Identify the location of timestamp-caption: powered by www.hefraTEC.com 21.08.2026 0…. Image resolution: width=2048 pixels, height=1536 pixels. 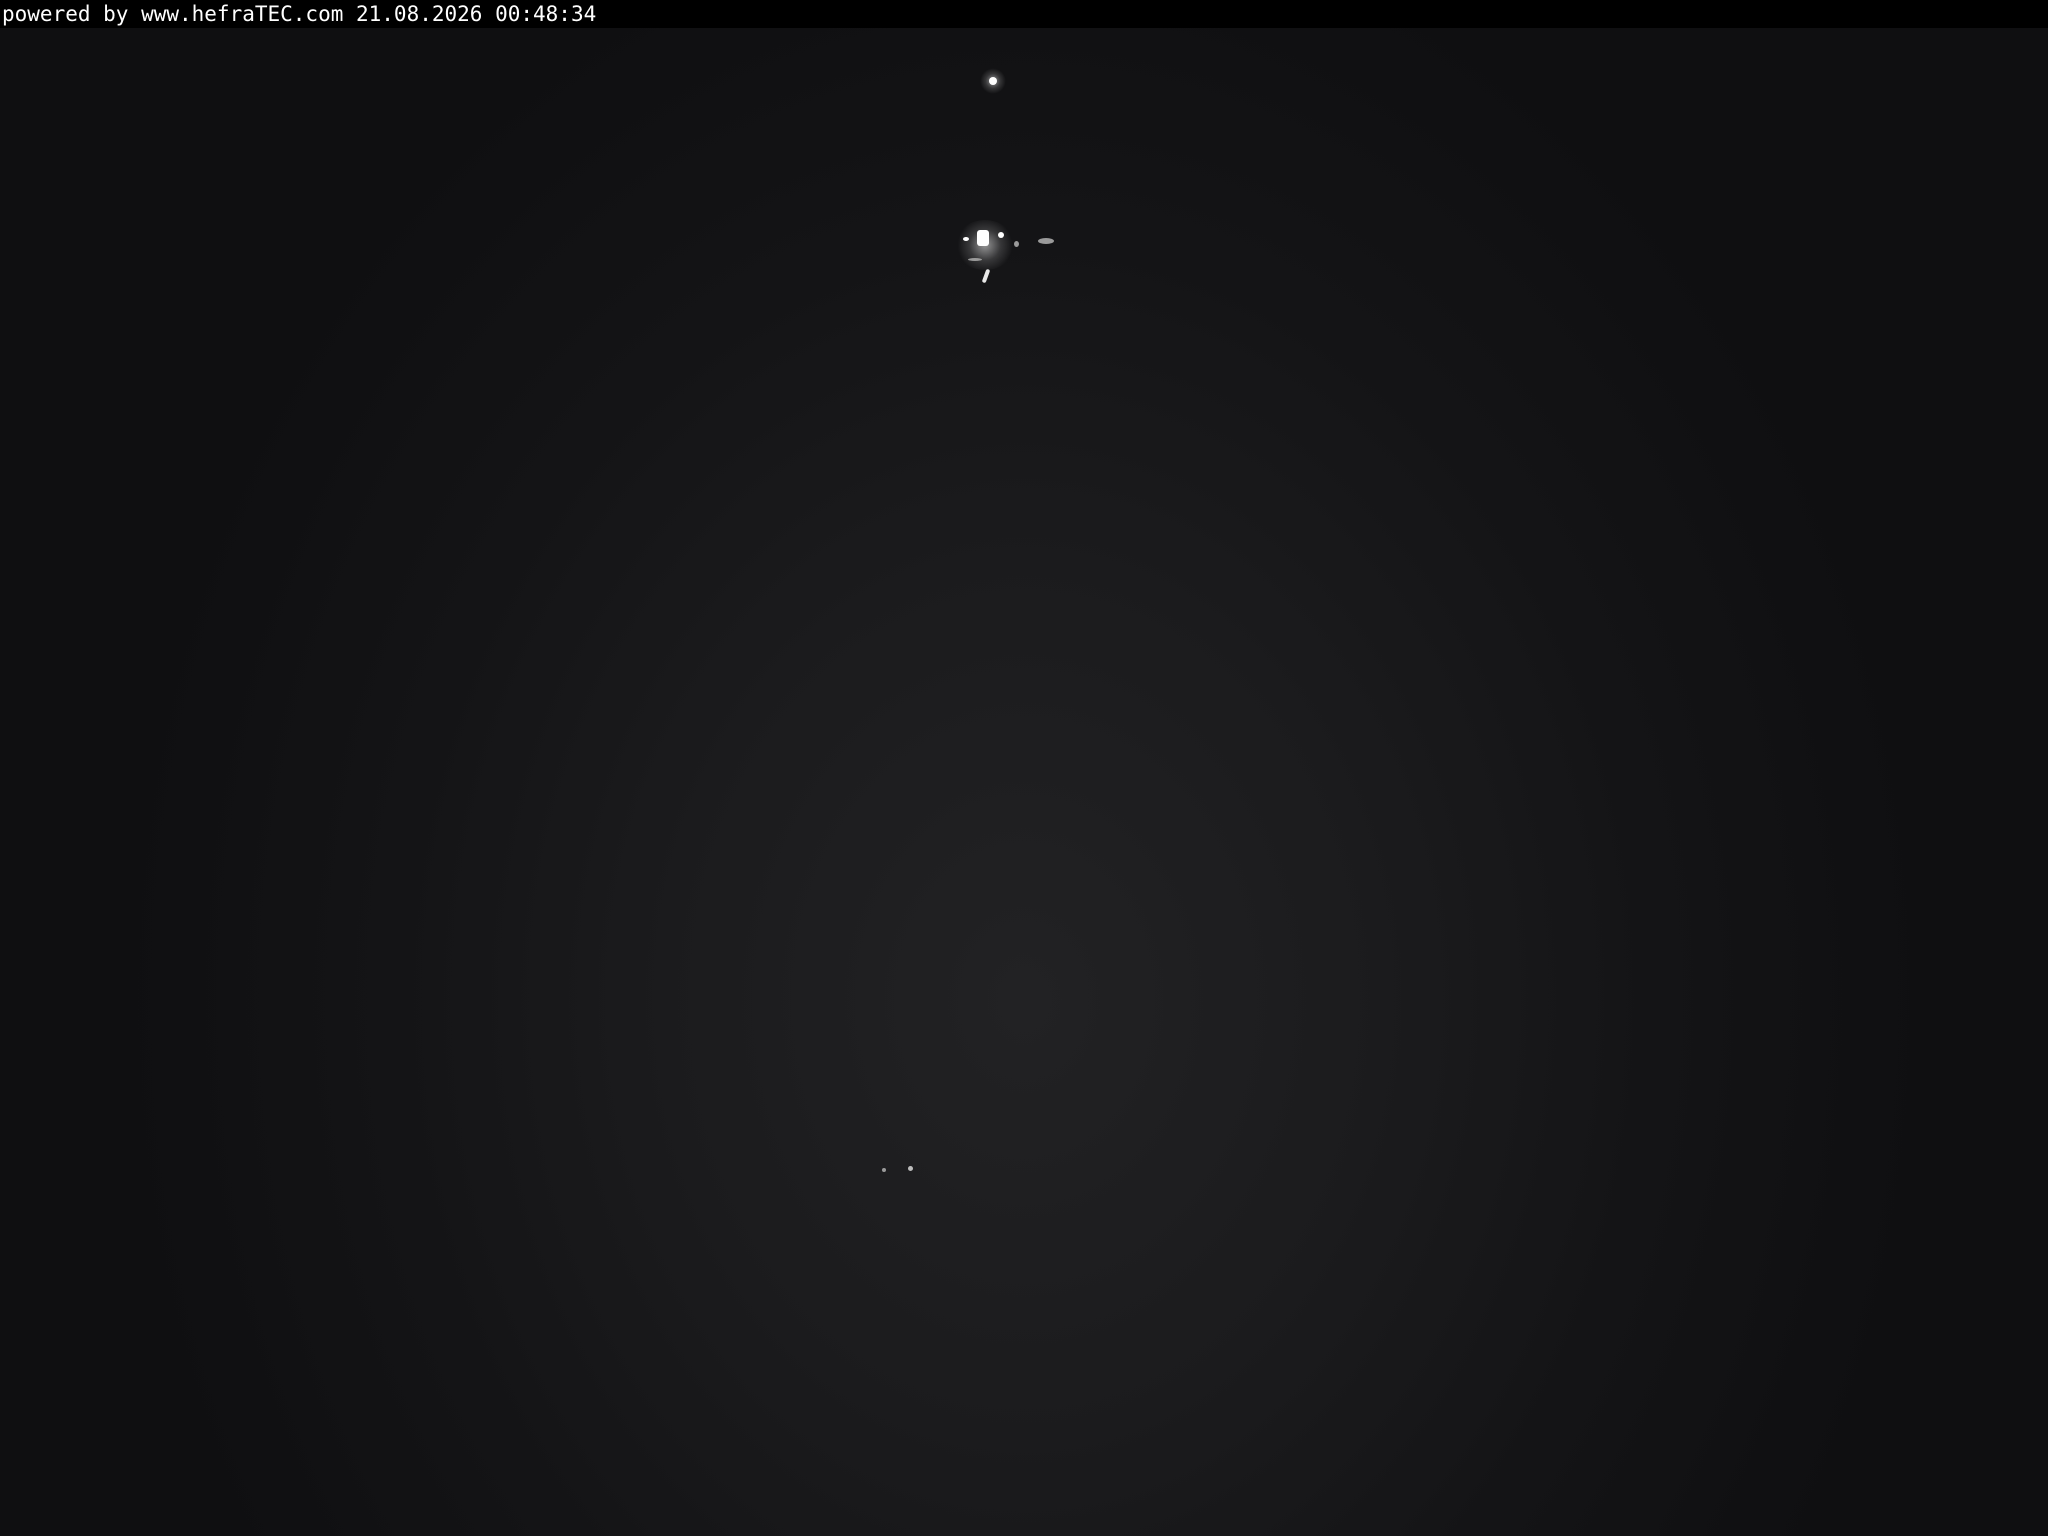
(299, 14).